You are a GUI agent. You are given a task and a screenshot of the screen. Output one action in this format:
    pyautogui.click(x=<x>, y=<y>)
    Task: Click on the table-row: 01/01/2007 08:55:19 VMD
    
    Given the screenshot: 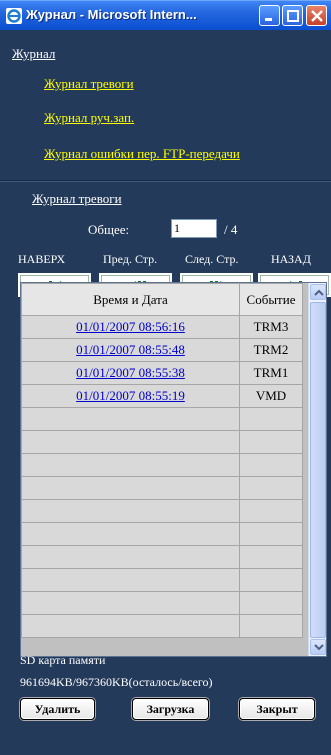 What is the action you would take?
    pyautogui.click(x=162, y=396)
    